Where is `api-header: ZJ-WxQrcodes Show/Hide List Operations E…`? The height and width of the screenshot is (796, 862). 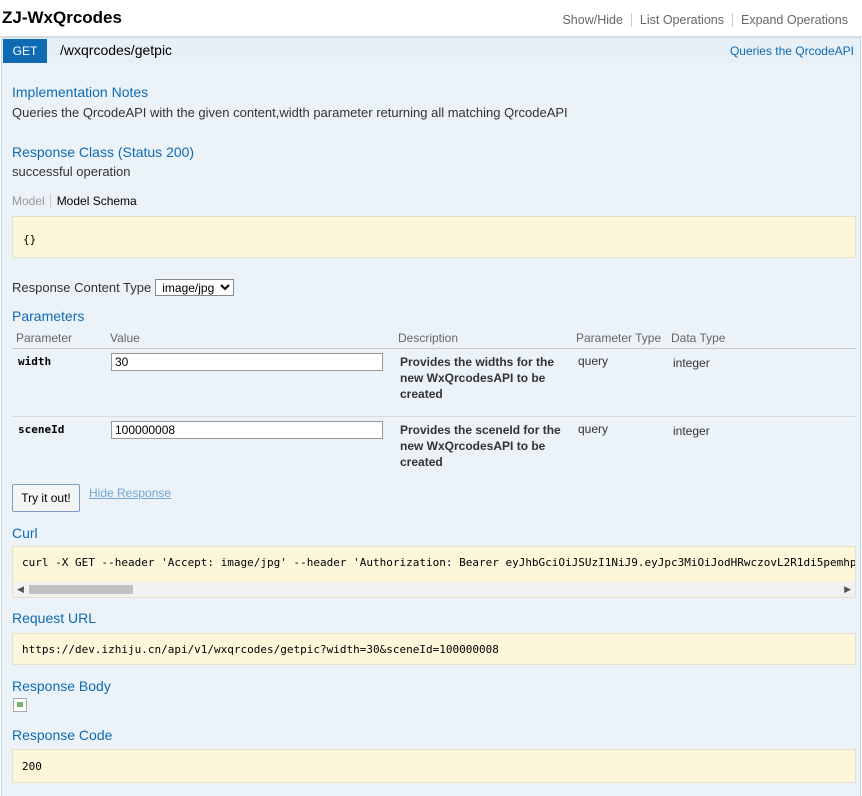 api-header: ZJ-WxQrcodes Show/Hide List Operations E… is located at coordinates (431, 18).